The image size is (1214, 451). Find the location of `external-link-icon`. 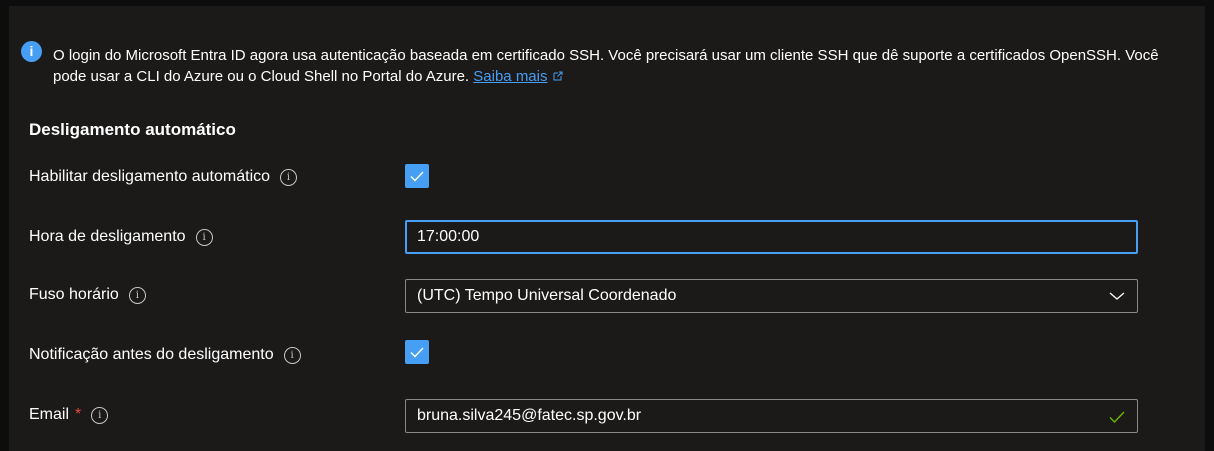

external-link-icon is located at coordinates (558, 76).